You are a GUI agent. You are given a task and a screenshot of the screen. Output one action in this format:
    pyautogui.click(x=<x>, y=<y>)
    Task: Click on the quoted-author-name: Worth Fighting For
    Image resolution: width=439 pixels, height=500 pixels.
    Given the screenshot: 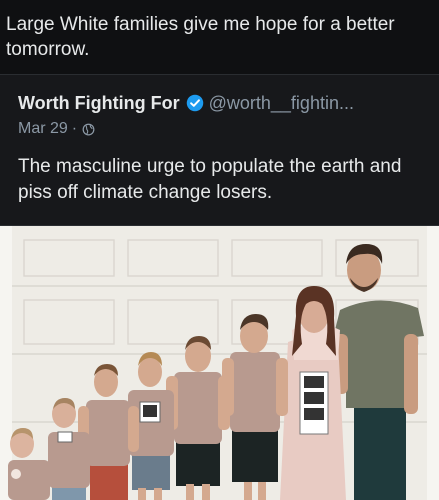 What is the action you would take?
    pyautogui.click(x=99, y=103)
    